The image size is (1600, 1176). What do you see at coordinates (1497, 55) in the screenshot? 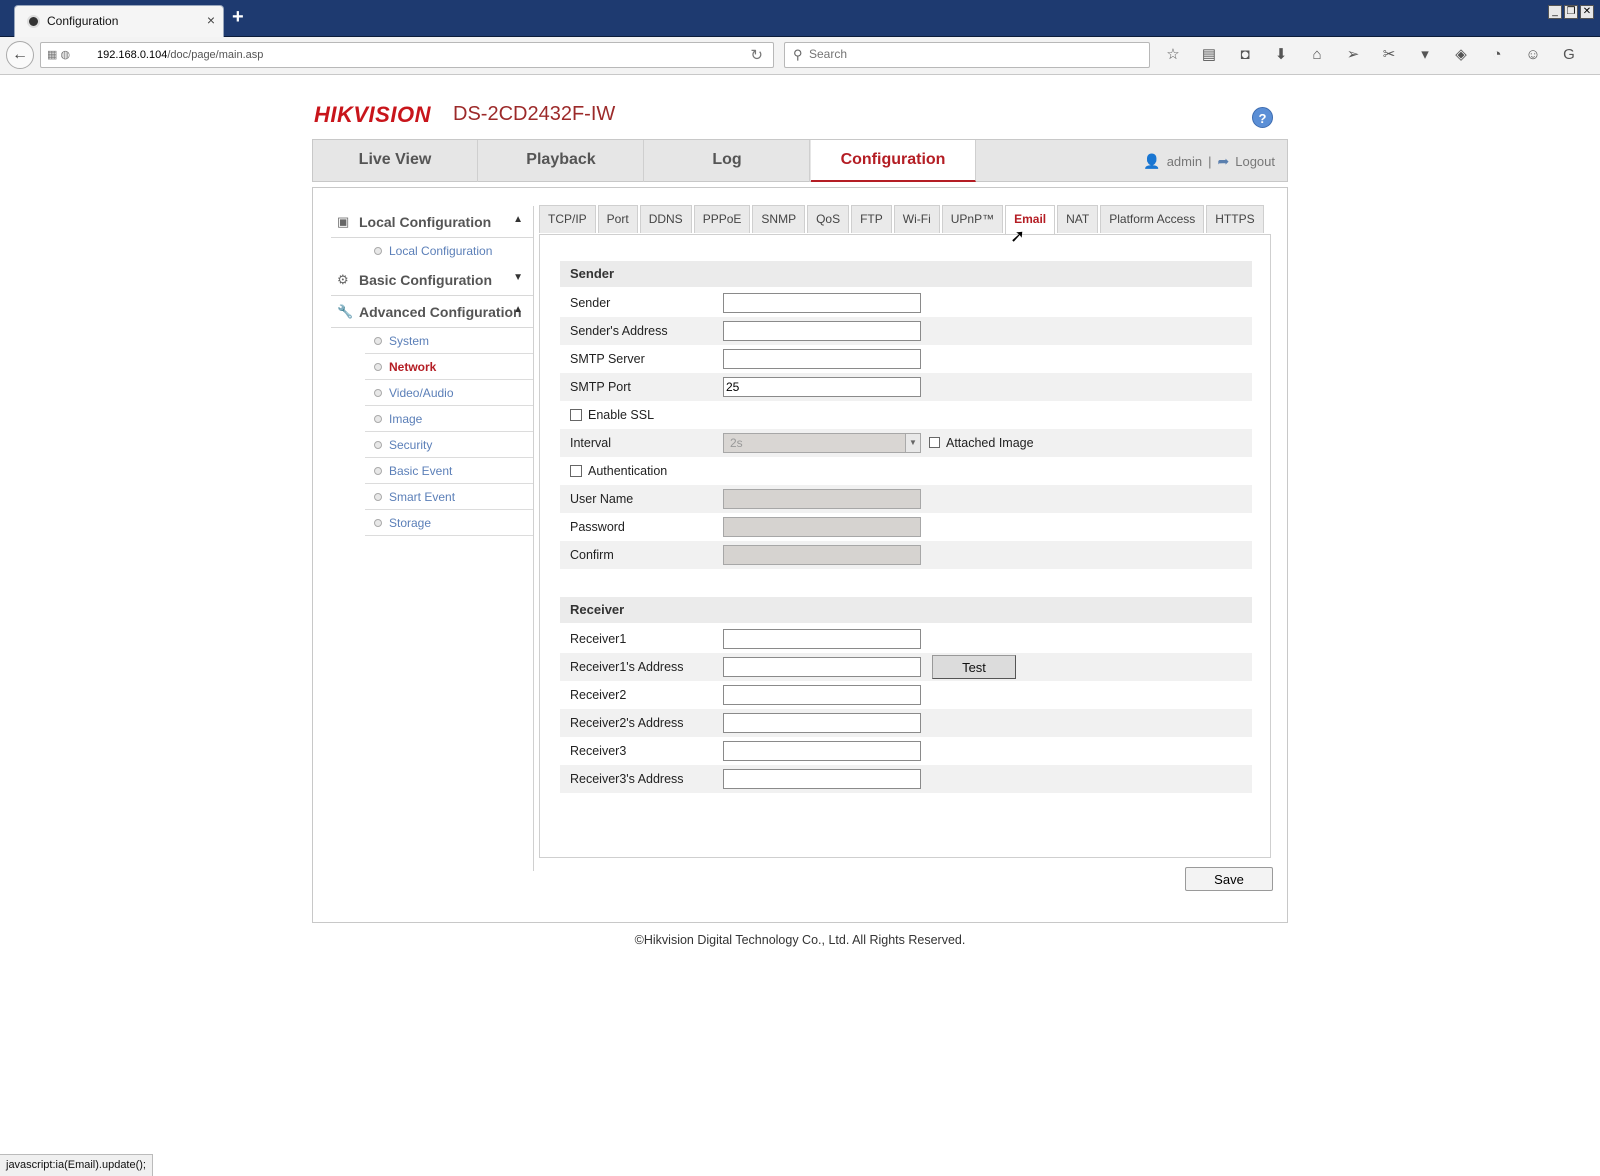
I see `history-icon: ◔` at bounding box center [1497, 55].